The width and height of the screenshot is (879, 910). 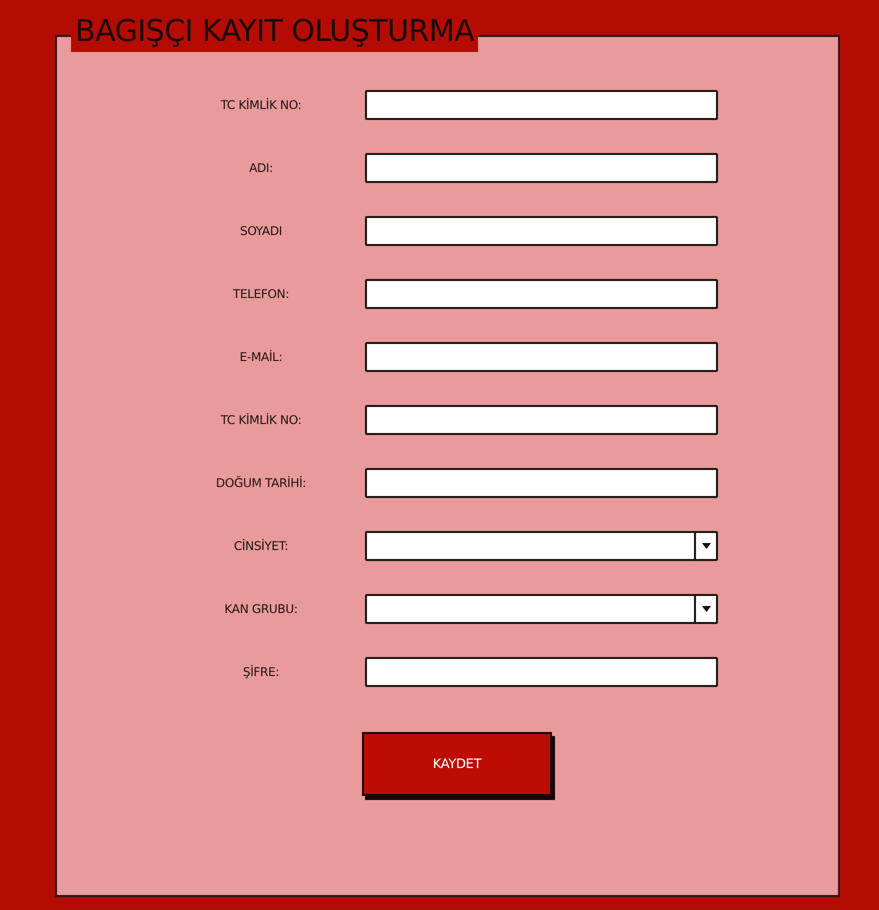 I want to click on field-label: CİNSİYET:, so click(x=261, y=546).